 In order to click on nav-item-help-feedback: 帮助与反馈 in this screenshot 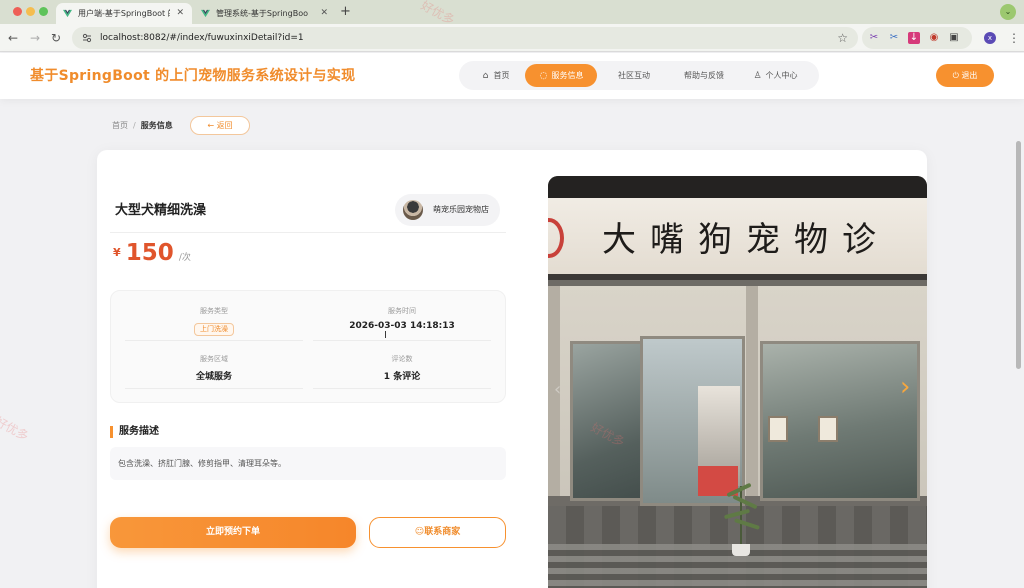, I will do `click(704, 75)`.